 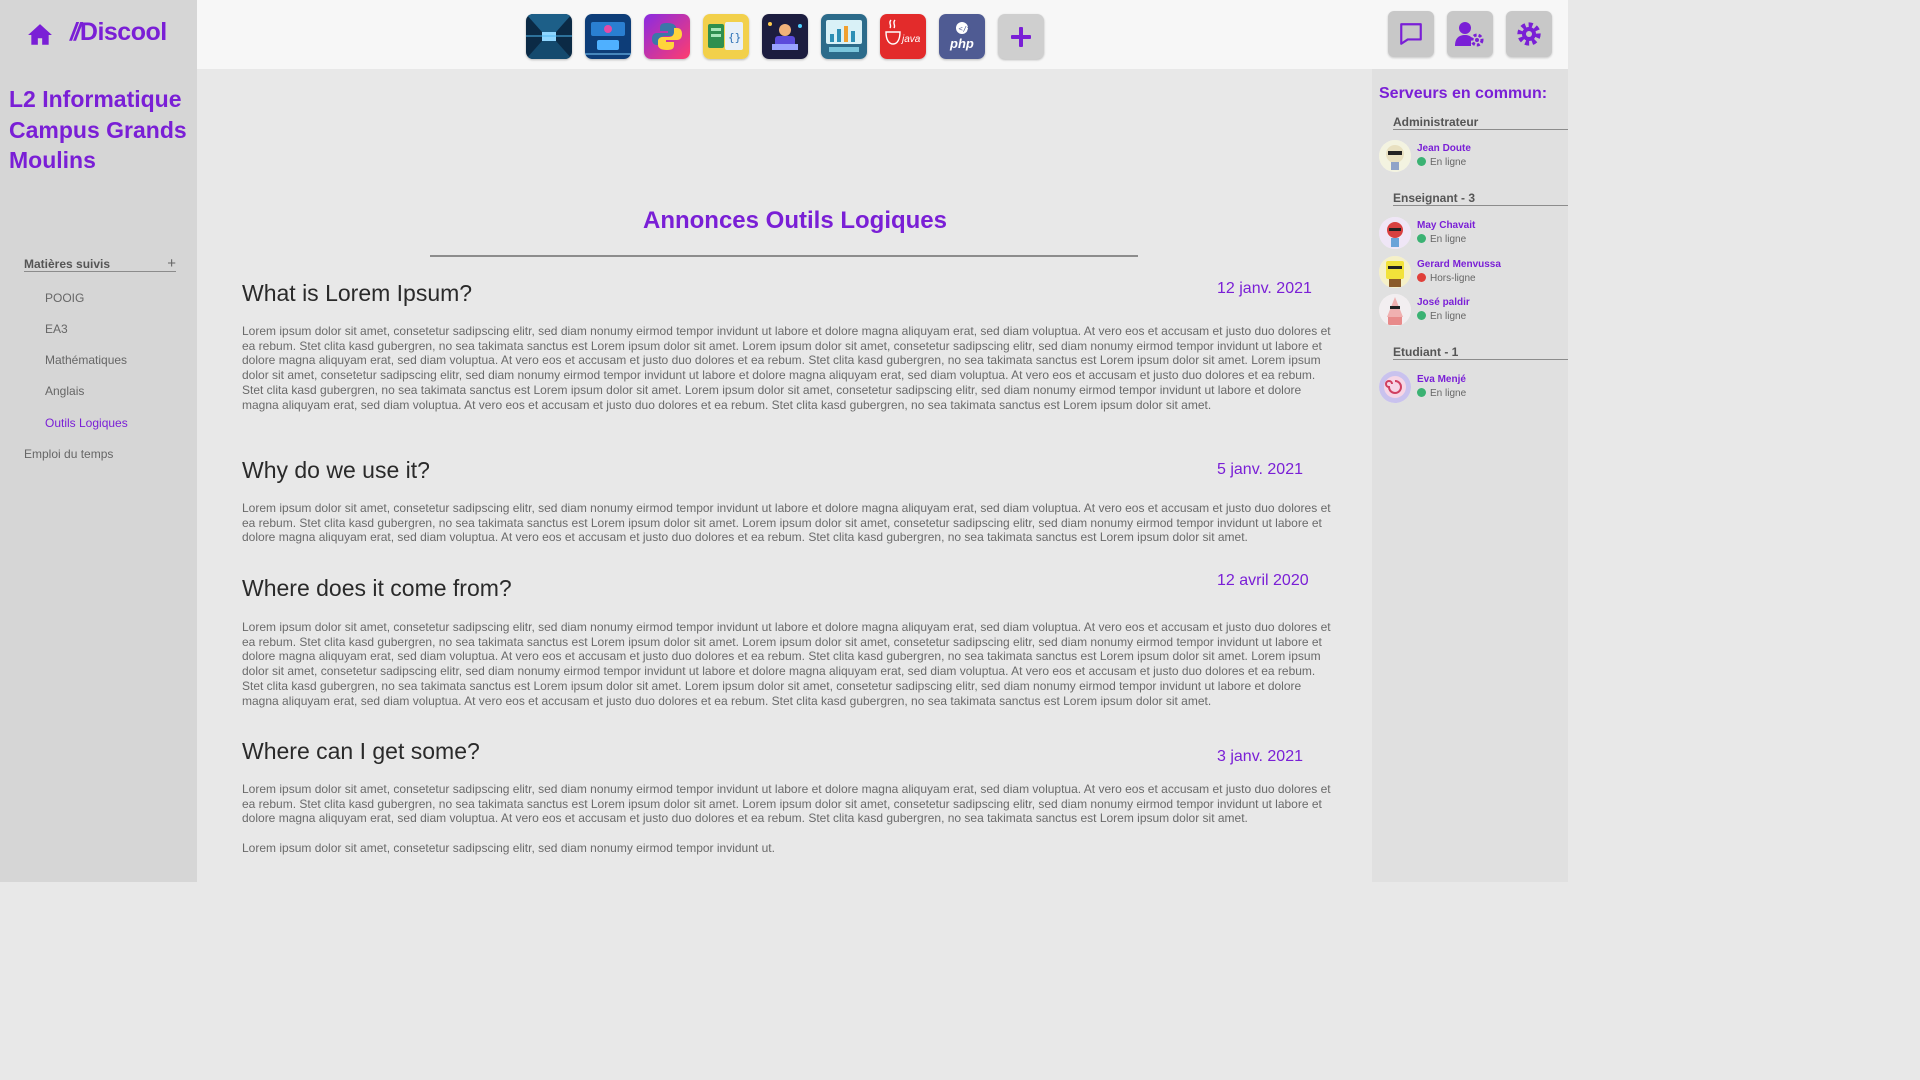 What do you see at coordinates (784, 256) in the screenshot?
I see `title-divider` at bounding box center [784, 256].